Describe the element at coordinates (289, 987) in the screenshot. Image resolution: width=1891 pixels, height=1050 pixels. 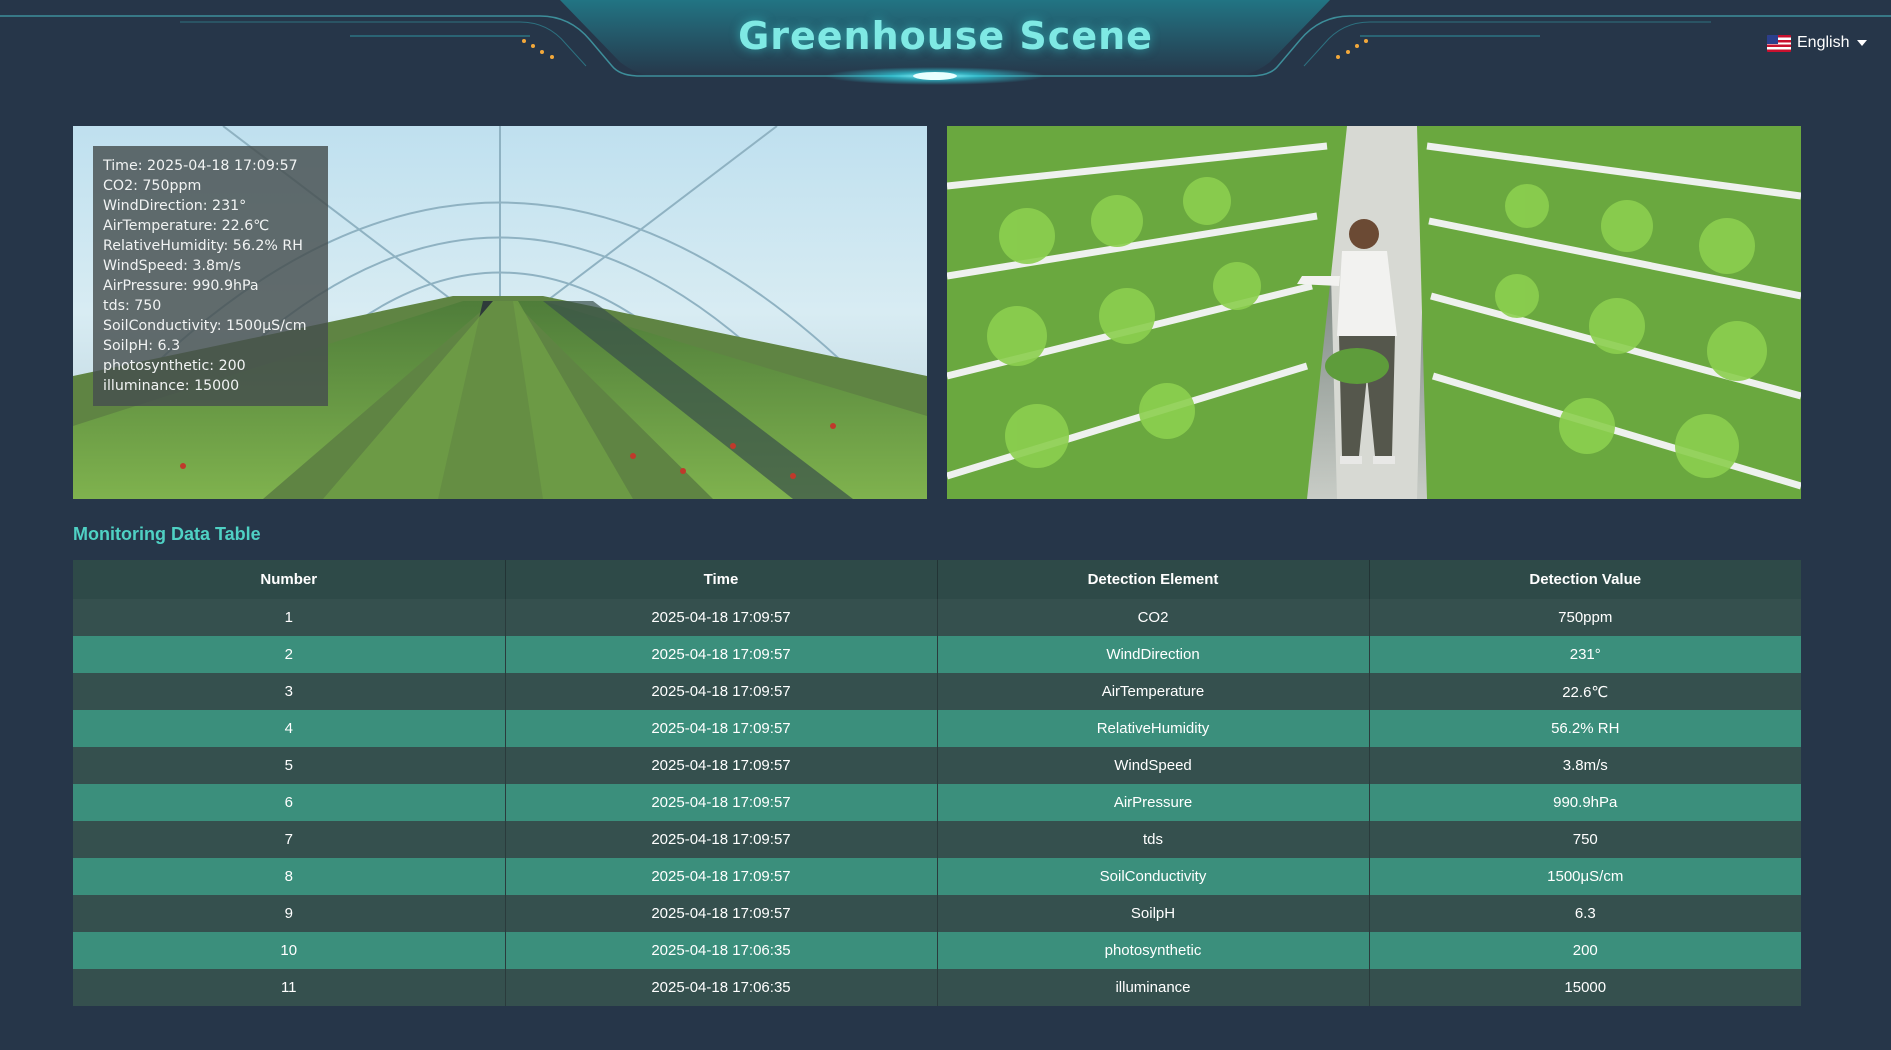
I see `cell-number: 11` at that location.